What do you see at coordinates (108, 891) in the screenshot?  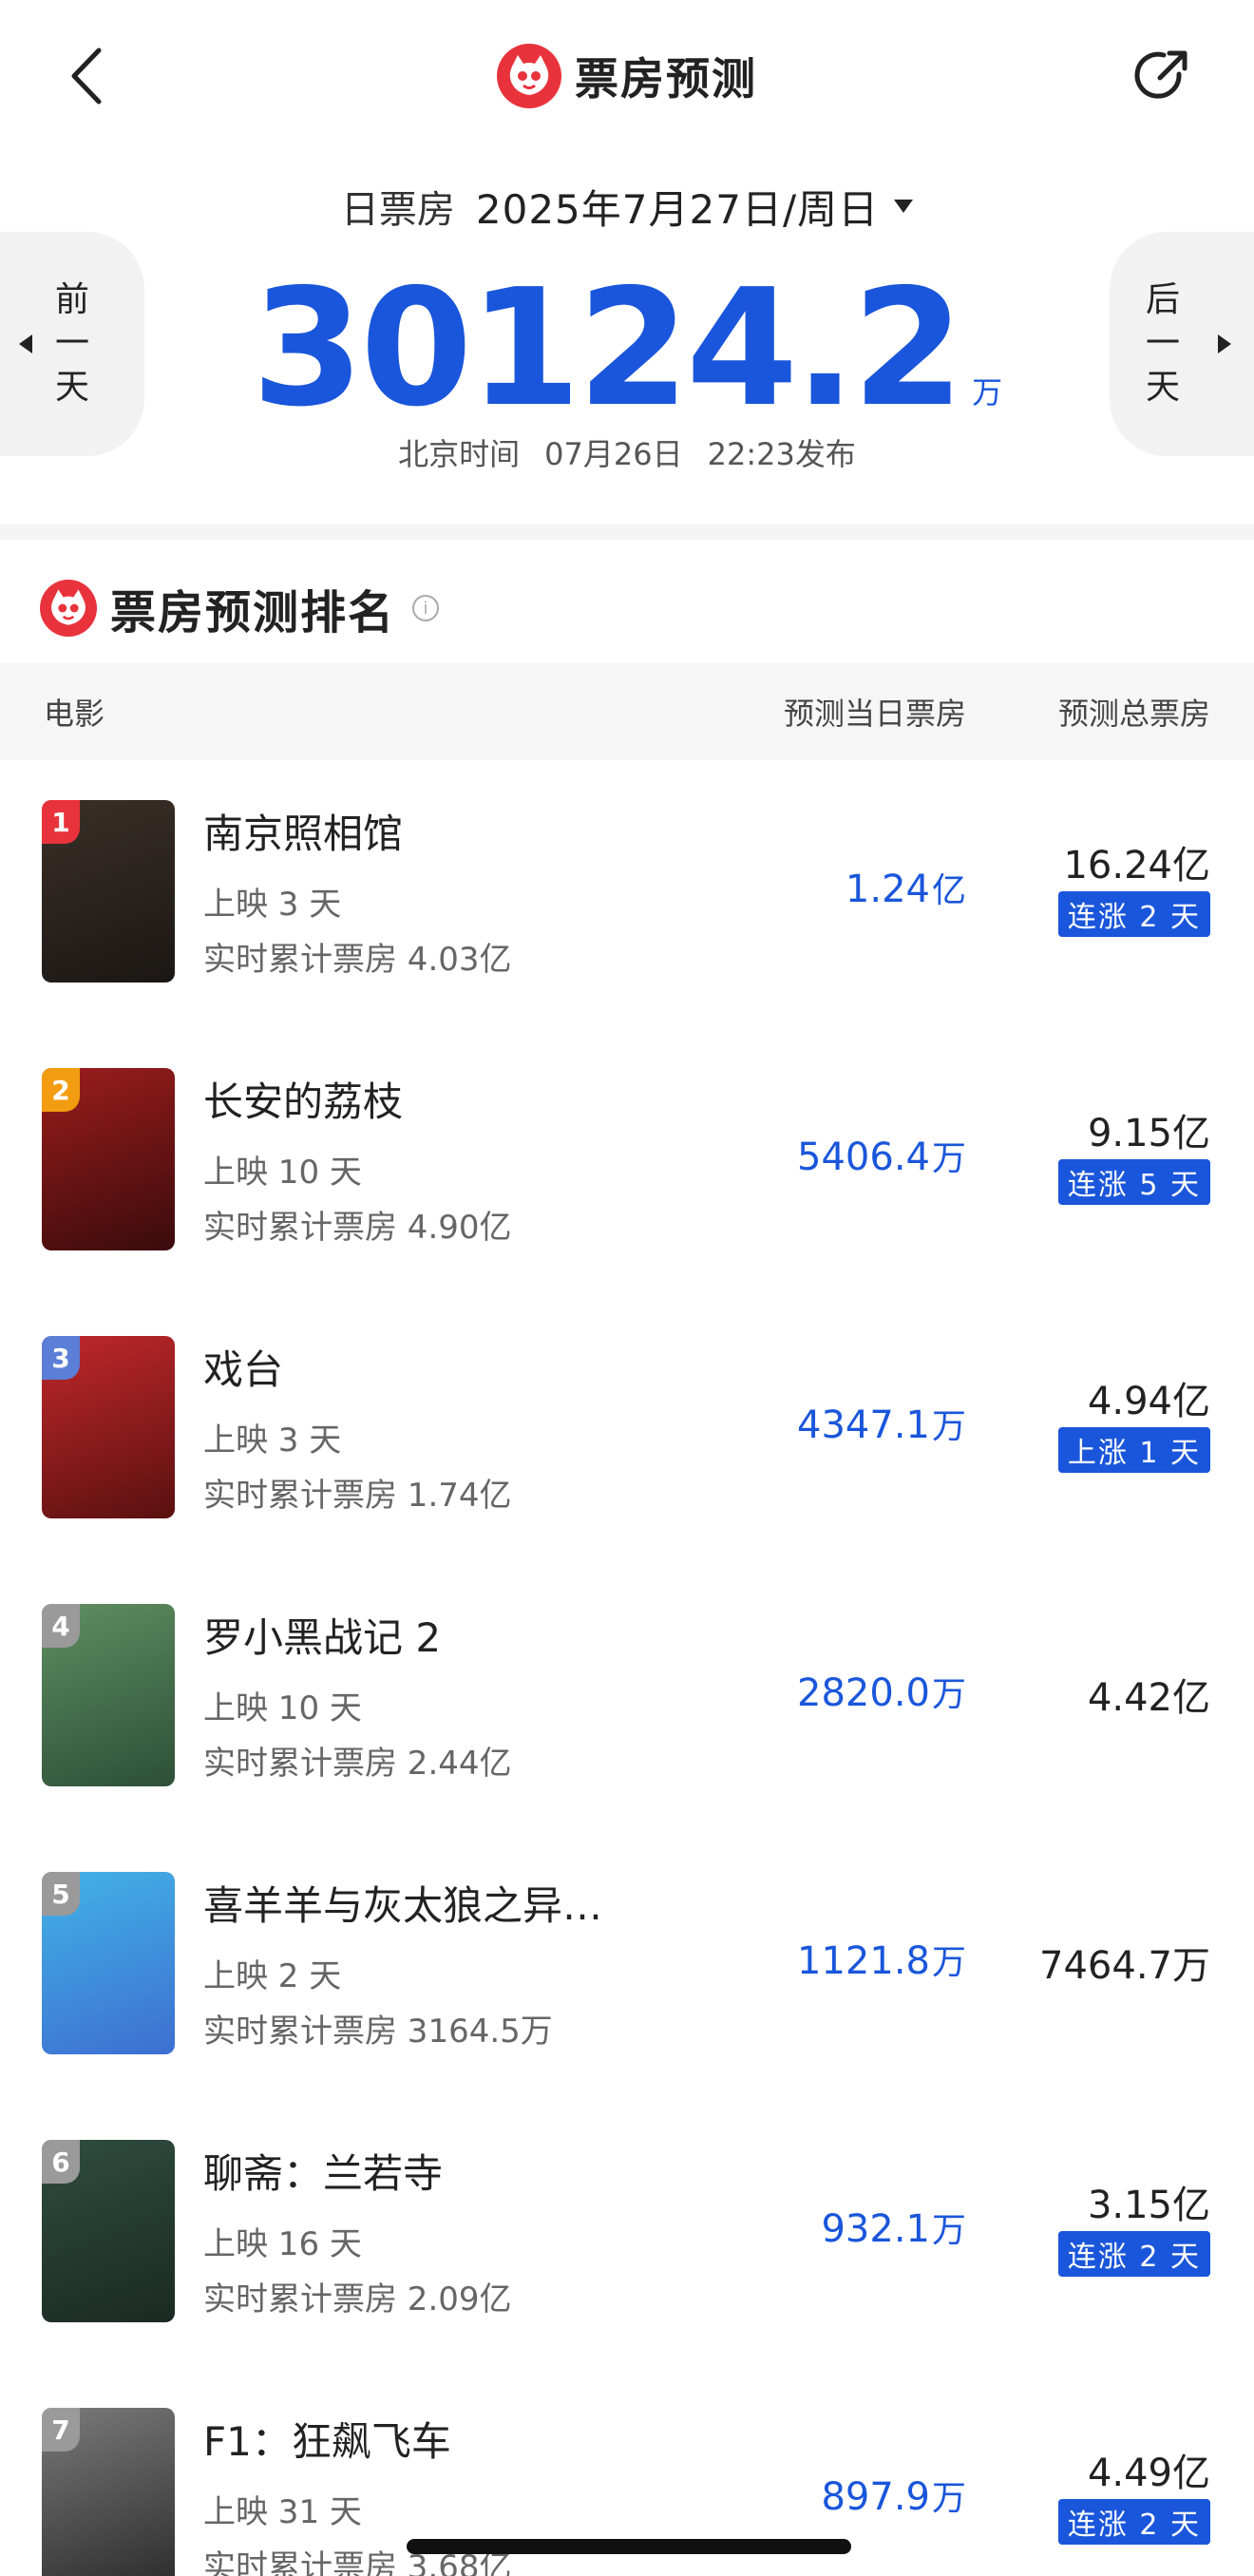 I see `movie-poster: 1` at bounding box center [108, 891].